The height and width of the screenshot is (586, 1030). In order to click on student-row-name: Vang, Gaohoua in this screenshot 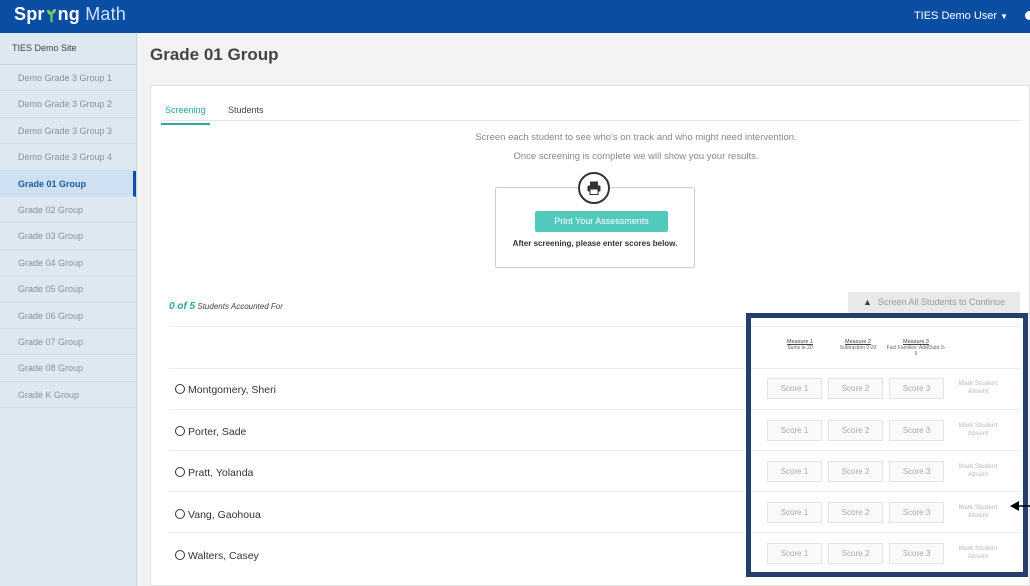, I will do `click(218, 514)`.